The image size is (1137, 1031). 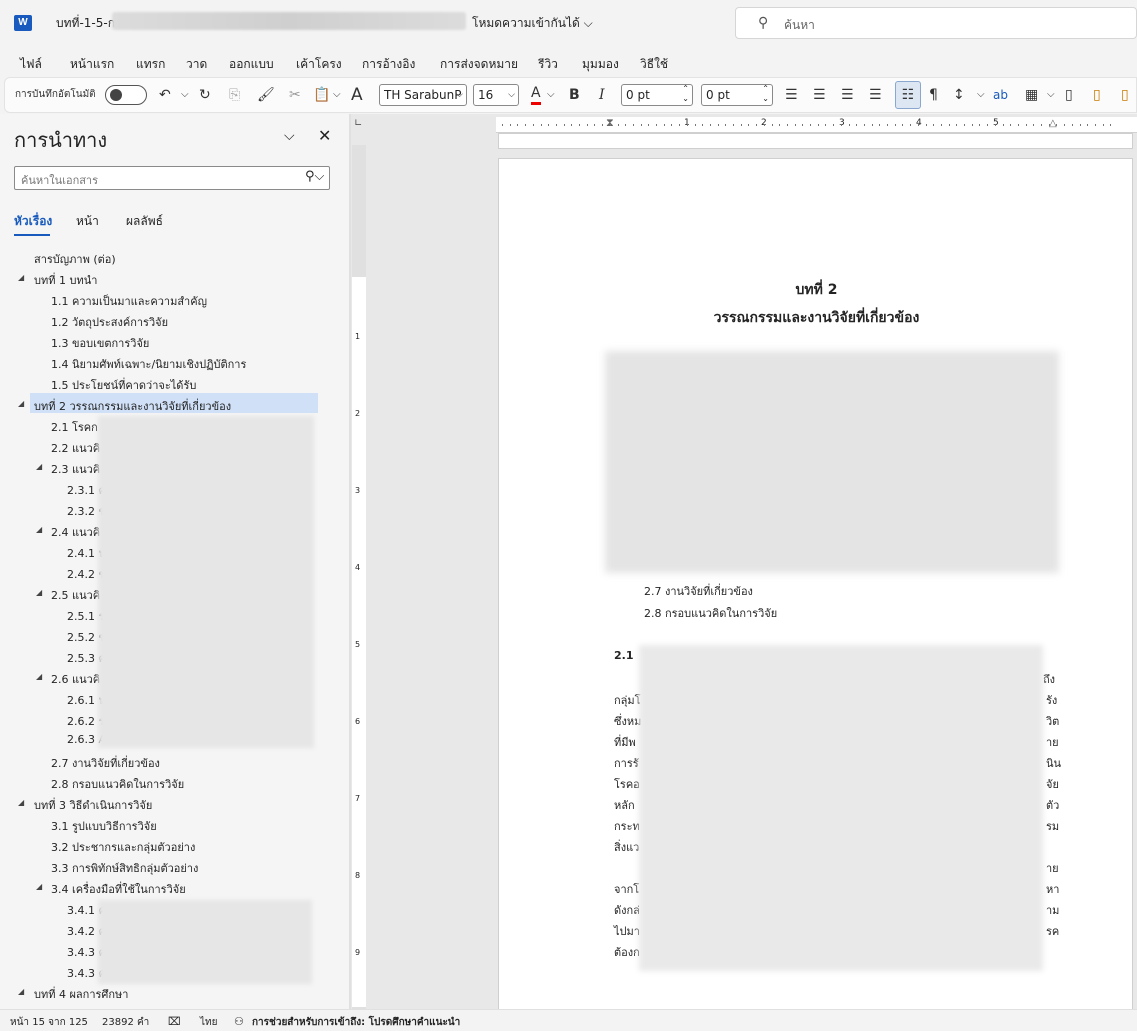 What do you see at coordinates (118, 889) in the screenshot?
I see `heading-item: 3.4 เครื่องมือที่ใช้ในการวิจัย` at bounding box center [118, 889].